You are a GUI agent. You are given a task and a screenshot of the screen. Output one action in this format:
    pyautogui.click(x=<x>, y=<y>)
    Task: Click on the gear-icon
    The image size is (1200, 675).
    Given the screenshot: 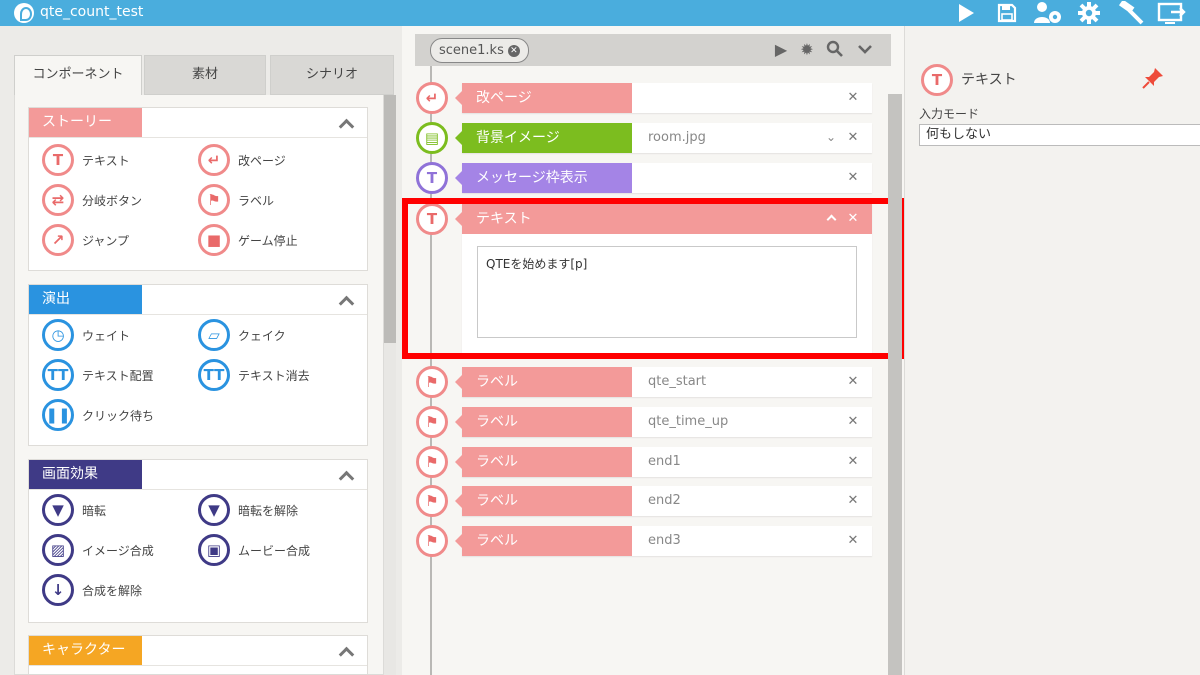 What is the action you would take?
    pyautogui.click(x=1089, y=13)
    